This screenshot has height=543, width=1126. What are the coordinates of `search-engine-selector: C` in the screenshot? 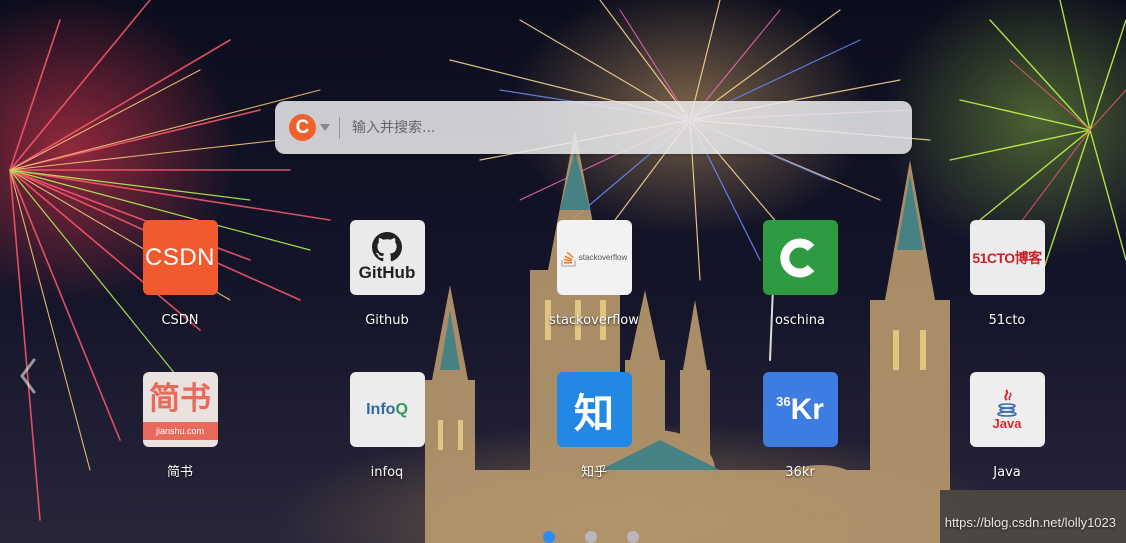 It's located at (309, 127).